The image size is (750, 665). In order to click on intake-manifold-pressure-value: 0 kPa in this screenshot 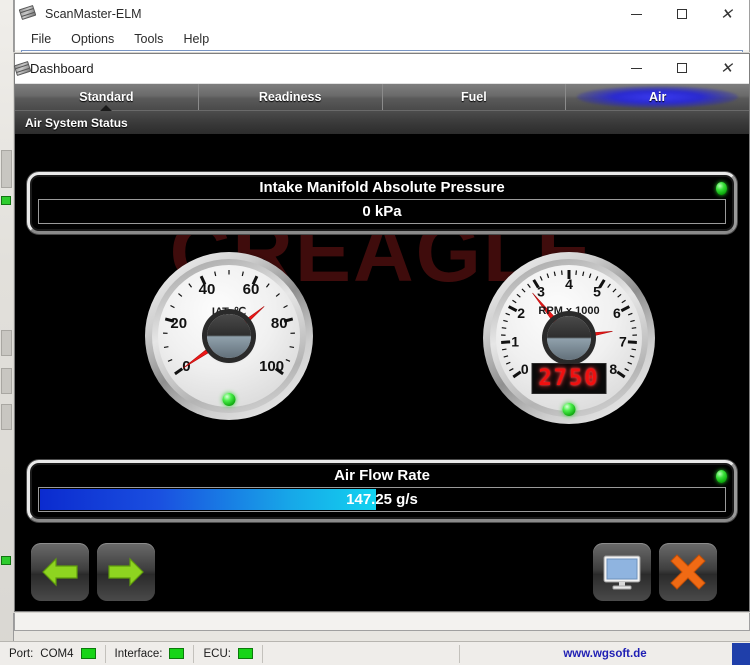, I will do `click(382, 211)`.